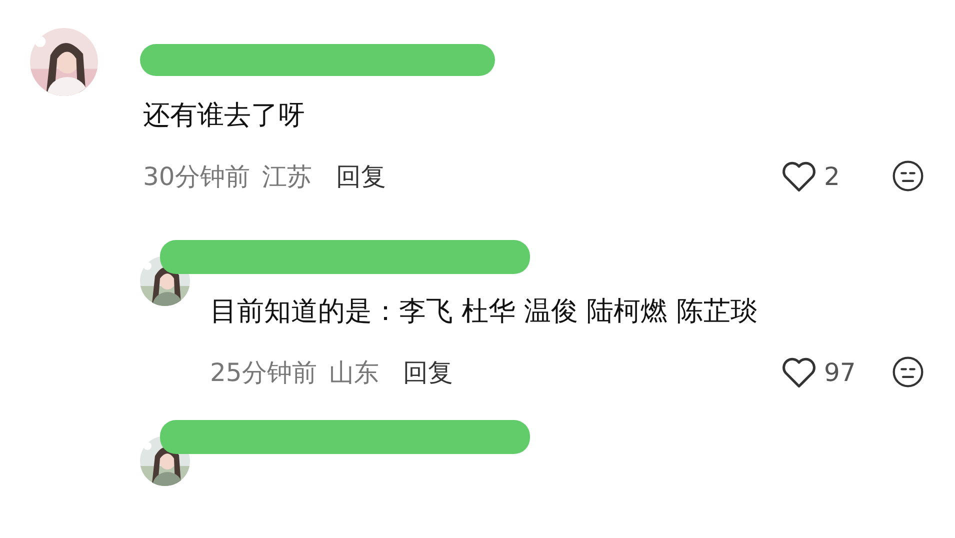  What do you see at coordinates (484, 312) in the screenshot?
I see `comment-text: 目前知道的是：李飞 杜华 温俊 陆柯燃 陈芷琰` at bounding box center [484, 312].